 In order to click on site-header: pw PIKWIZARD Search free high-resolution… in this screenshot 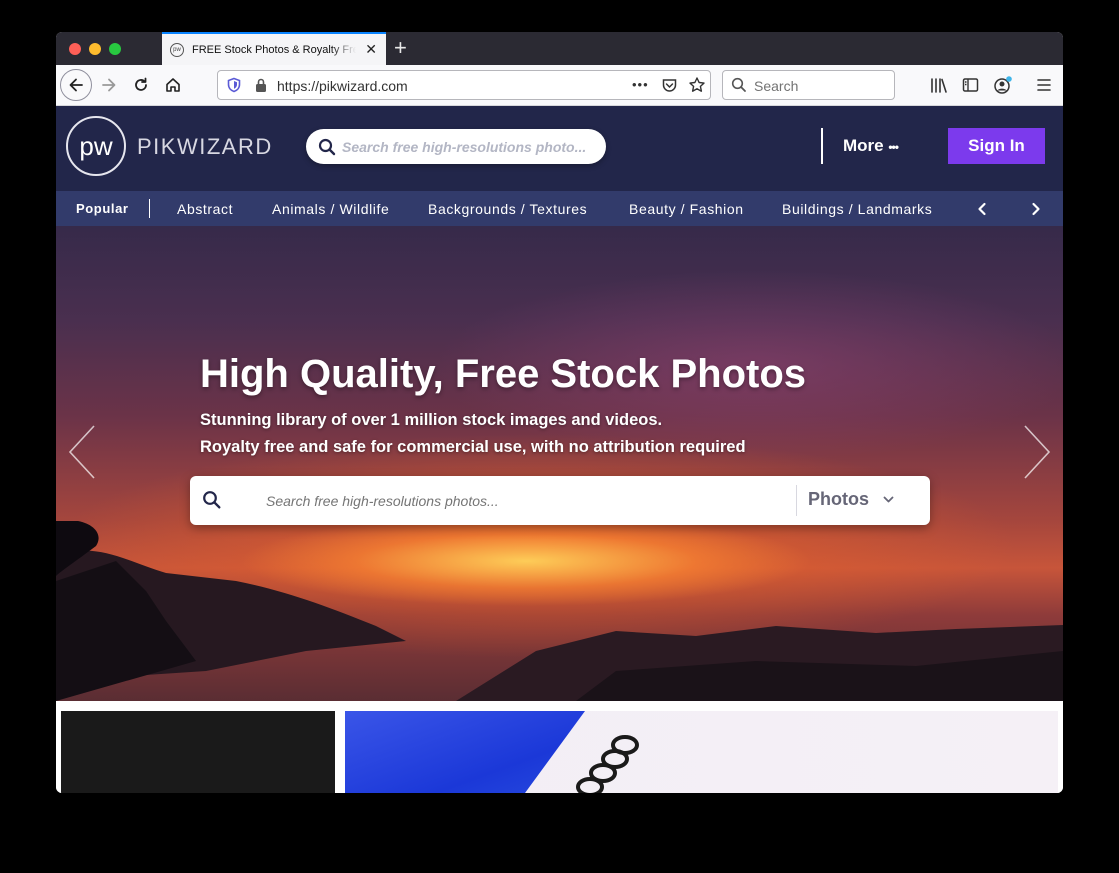, I will do `click(559, 148)`.